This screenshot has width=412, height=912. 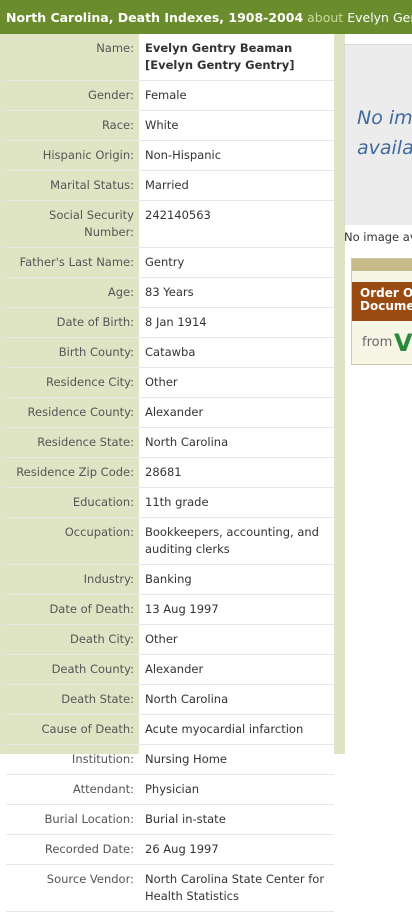 I want to click on field-value: Burial in-state, so click(x=236, y=819).